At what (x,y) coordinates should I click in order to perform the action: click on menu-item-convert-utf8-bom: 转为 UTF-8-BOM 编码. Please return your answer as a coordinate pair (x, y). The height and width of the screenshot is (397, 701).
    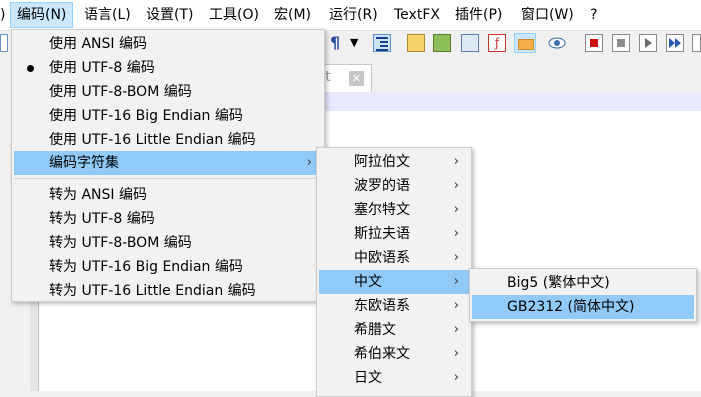
    Looking at the image, I should click on (168, 243).